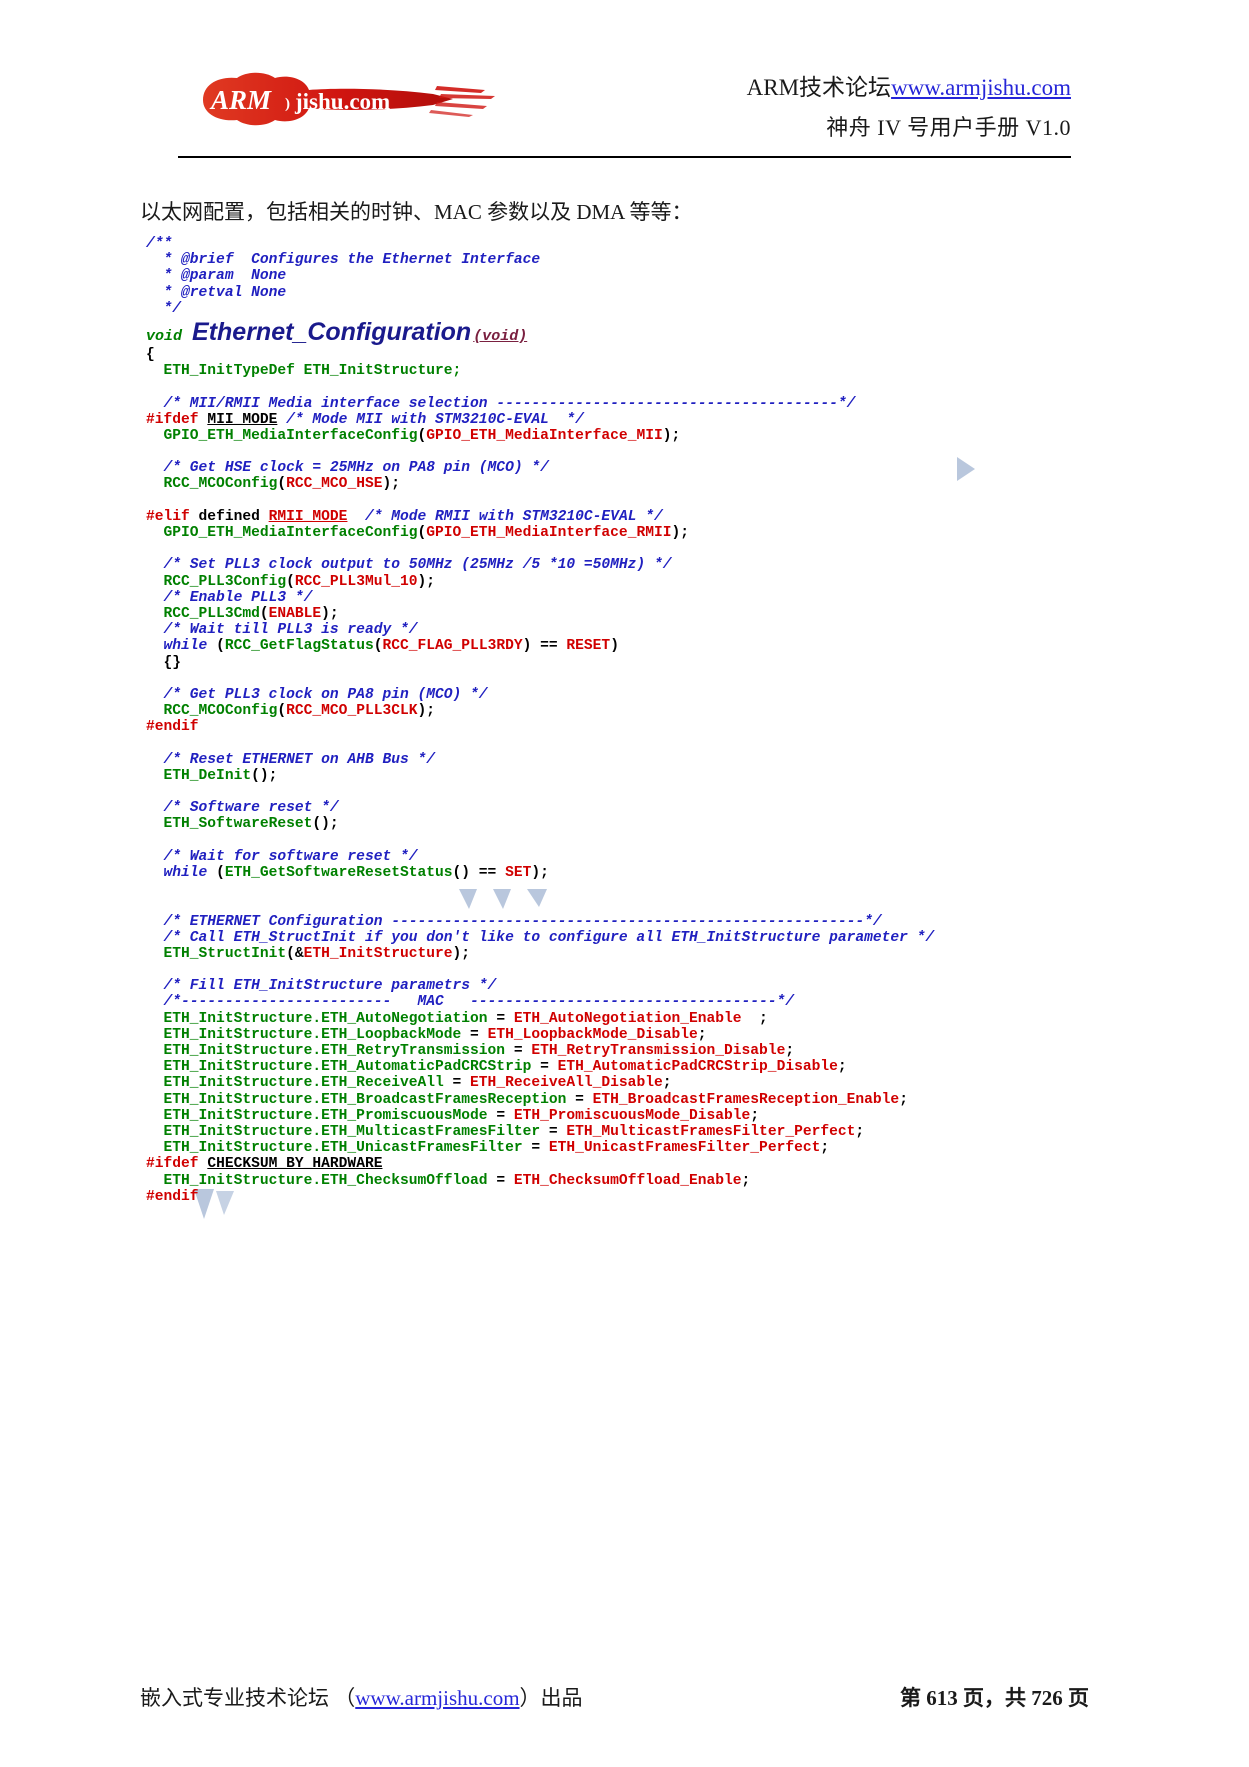 The height and width of the screenshot is (1767, 1249). I want to click on code-token: ), so click(614, 646).